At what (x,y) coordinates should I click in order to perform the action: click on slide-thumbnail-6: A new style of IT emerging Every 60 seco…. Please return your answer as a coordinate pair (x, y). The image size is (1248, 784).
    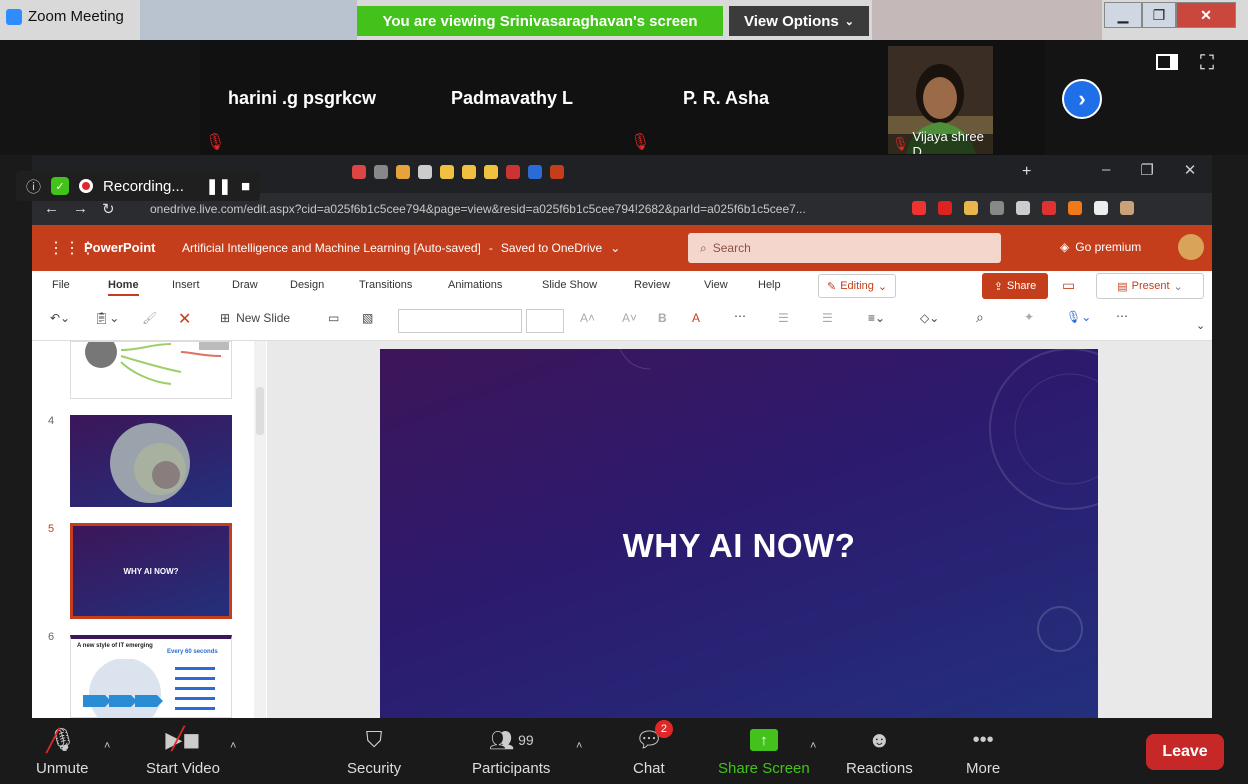
    Looking at the image, I should click on (151, 676).